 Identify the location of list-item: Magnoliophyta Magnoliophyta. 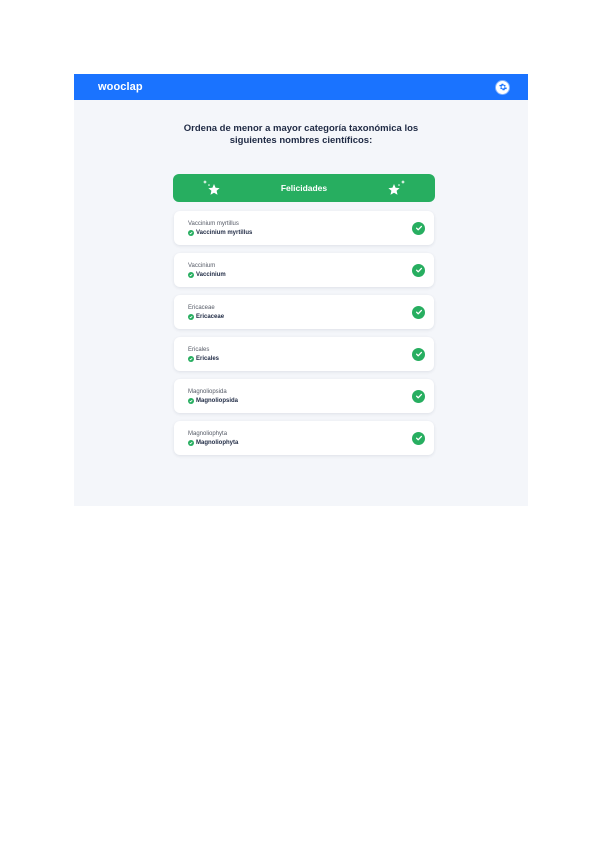
(304, 438).